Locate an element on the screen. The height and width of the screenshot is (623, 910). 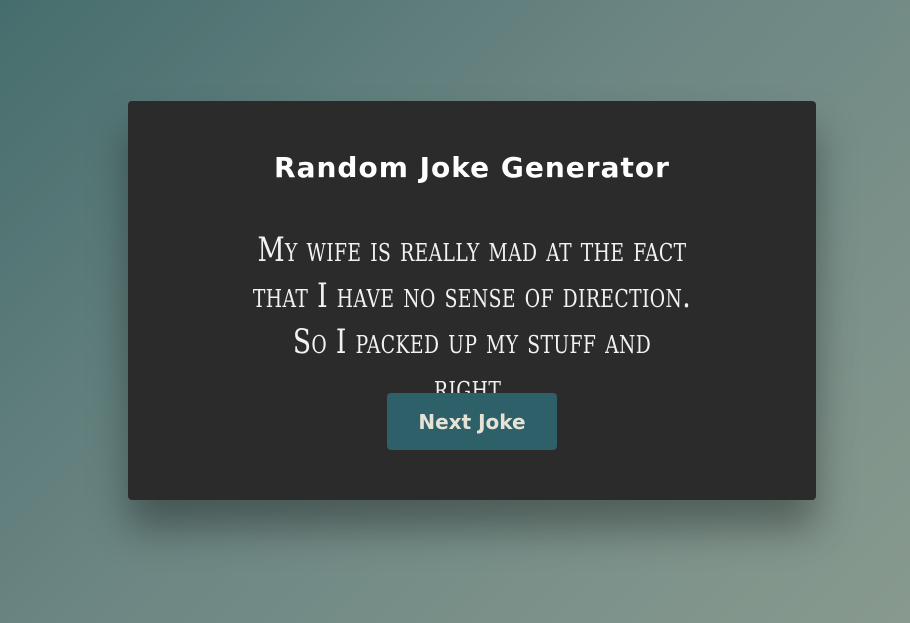
page-title: Random Joke Generator is located at coordinates (472, 167).